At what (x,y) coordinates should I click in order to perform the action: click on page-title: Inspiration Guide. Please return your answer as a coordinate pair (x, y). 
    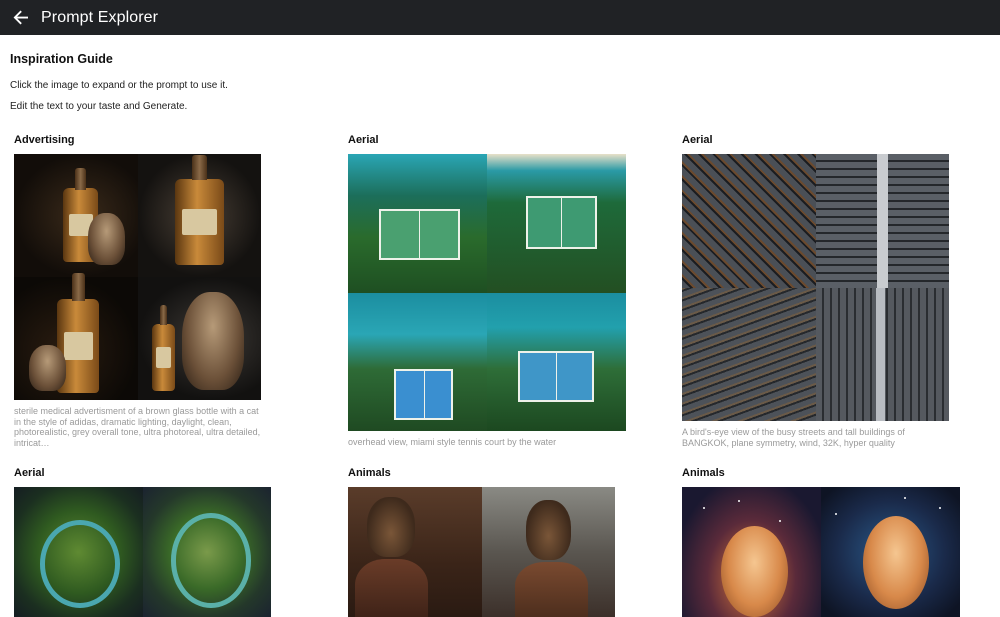
    Looking at the image, I should click on (61, 59).